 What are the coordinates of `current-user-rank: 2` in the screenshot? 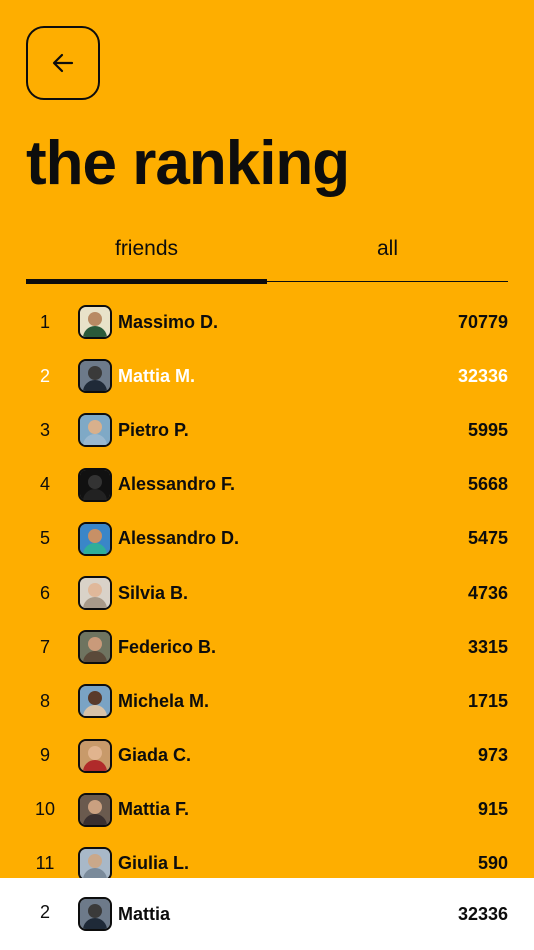 It's located at (44, 912).